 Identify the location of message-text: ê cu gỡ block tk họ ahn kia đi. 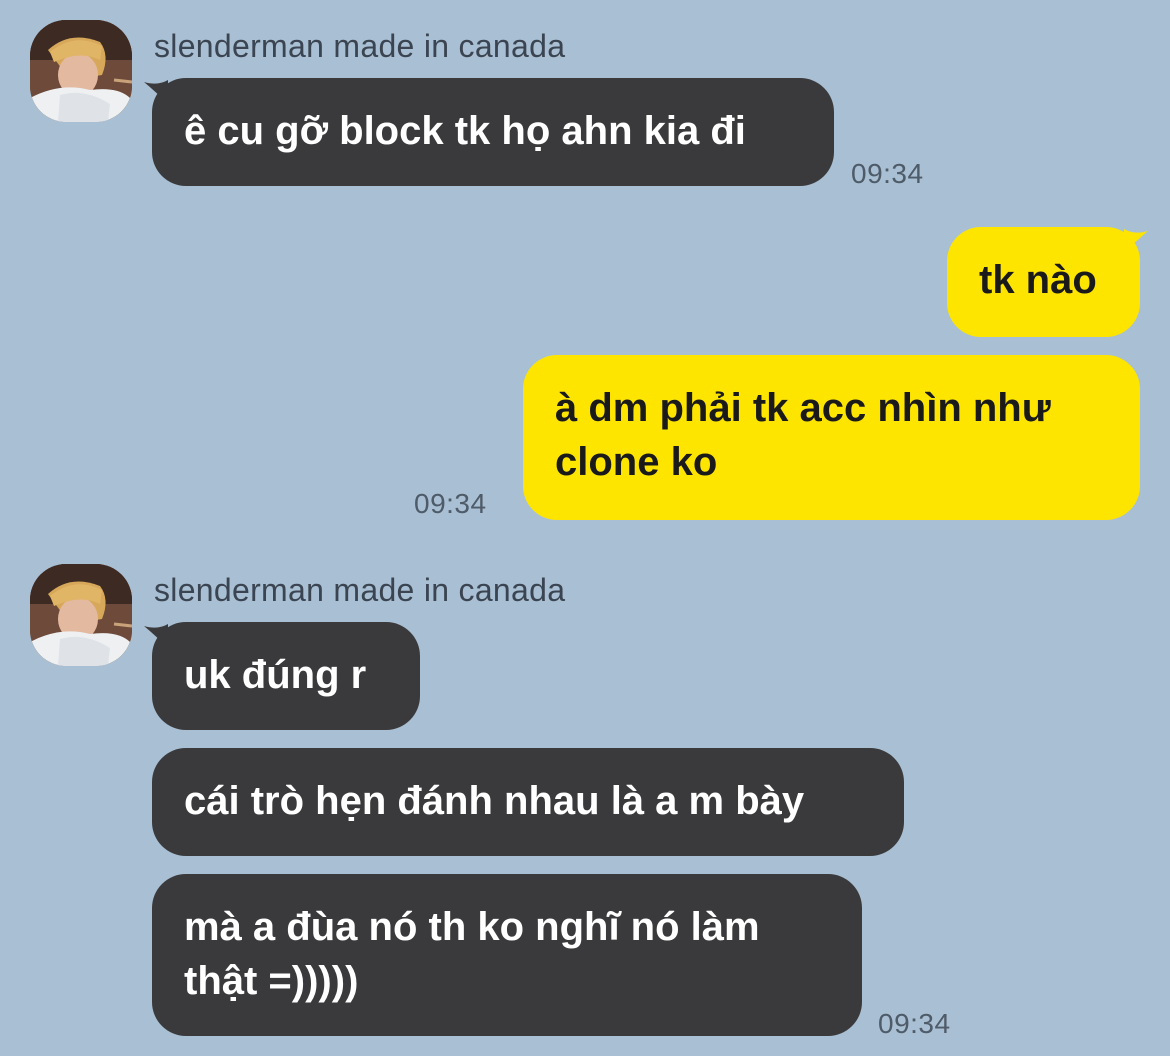
(465, 131).